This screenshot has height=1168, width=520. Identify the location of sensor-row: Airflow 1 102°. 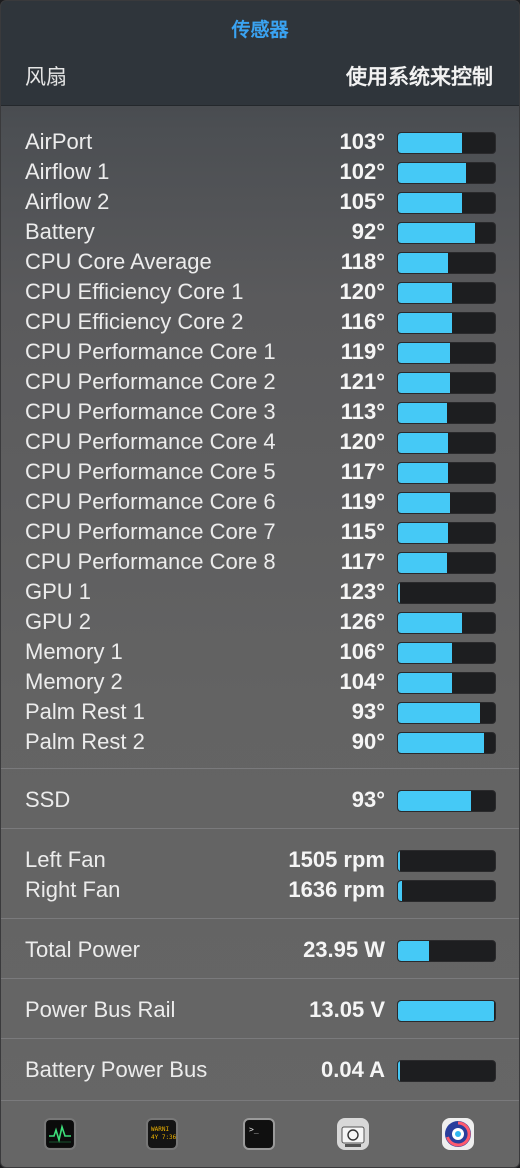
(260, 171).